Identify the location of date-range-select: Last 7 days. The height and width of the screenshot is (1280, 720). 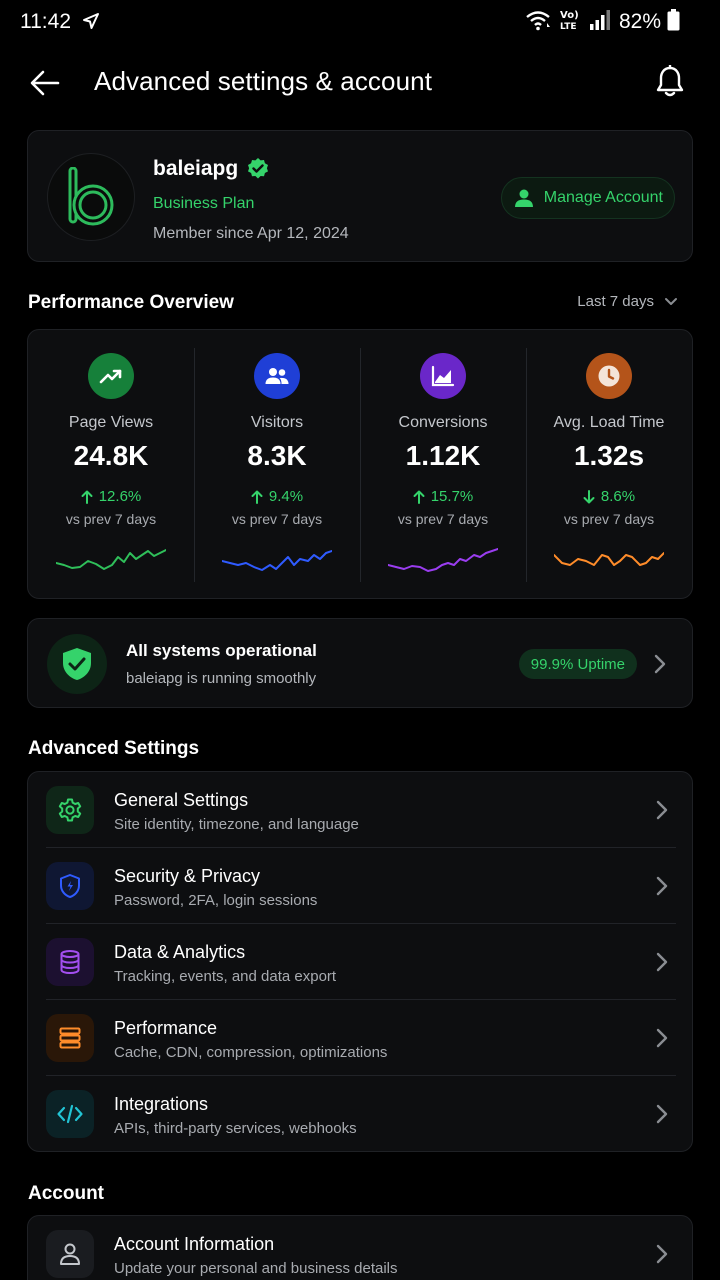
(627, 301).